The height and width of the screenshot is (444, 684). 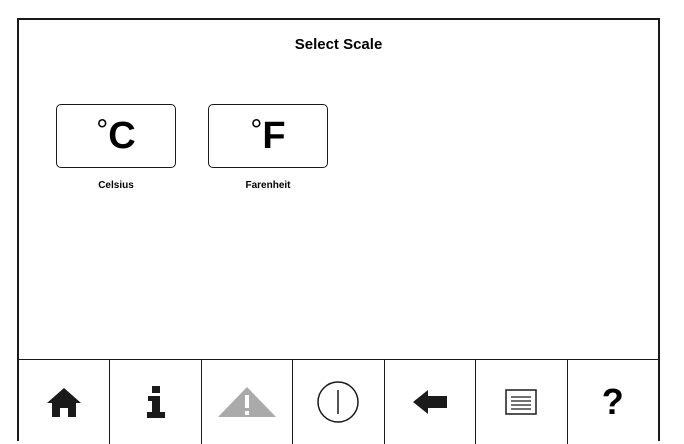 I want to click on celsius-button: ° C, so click(x=116, y=136).